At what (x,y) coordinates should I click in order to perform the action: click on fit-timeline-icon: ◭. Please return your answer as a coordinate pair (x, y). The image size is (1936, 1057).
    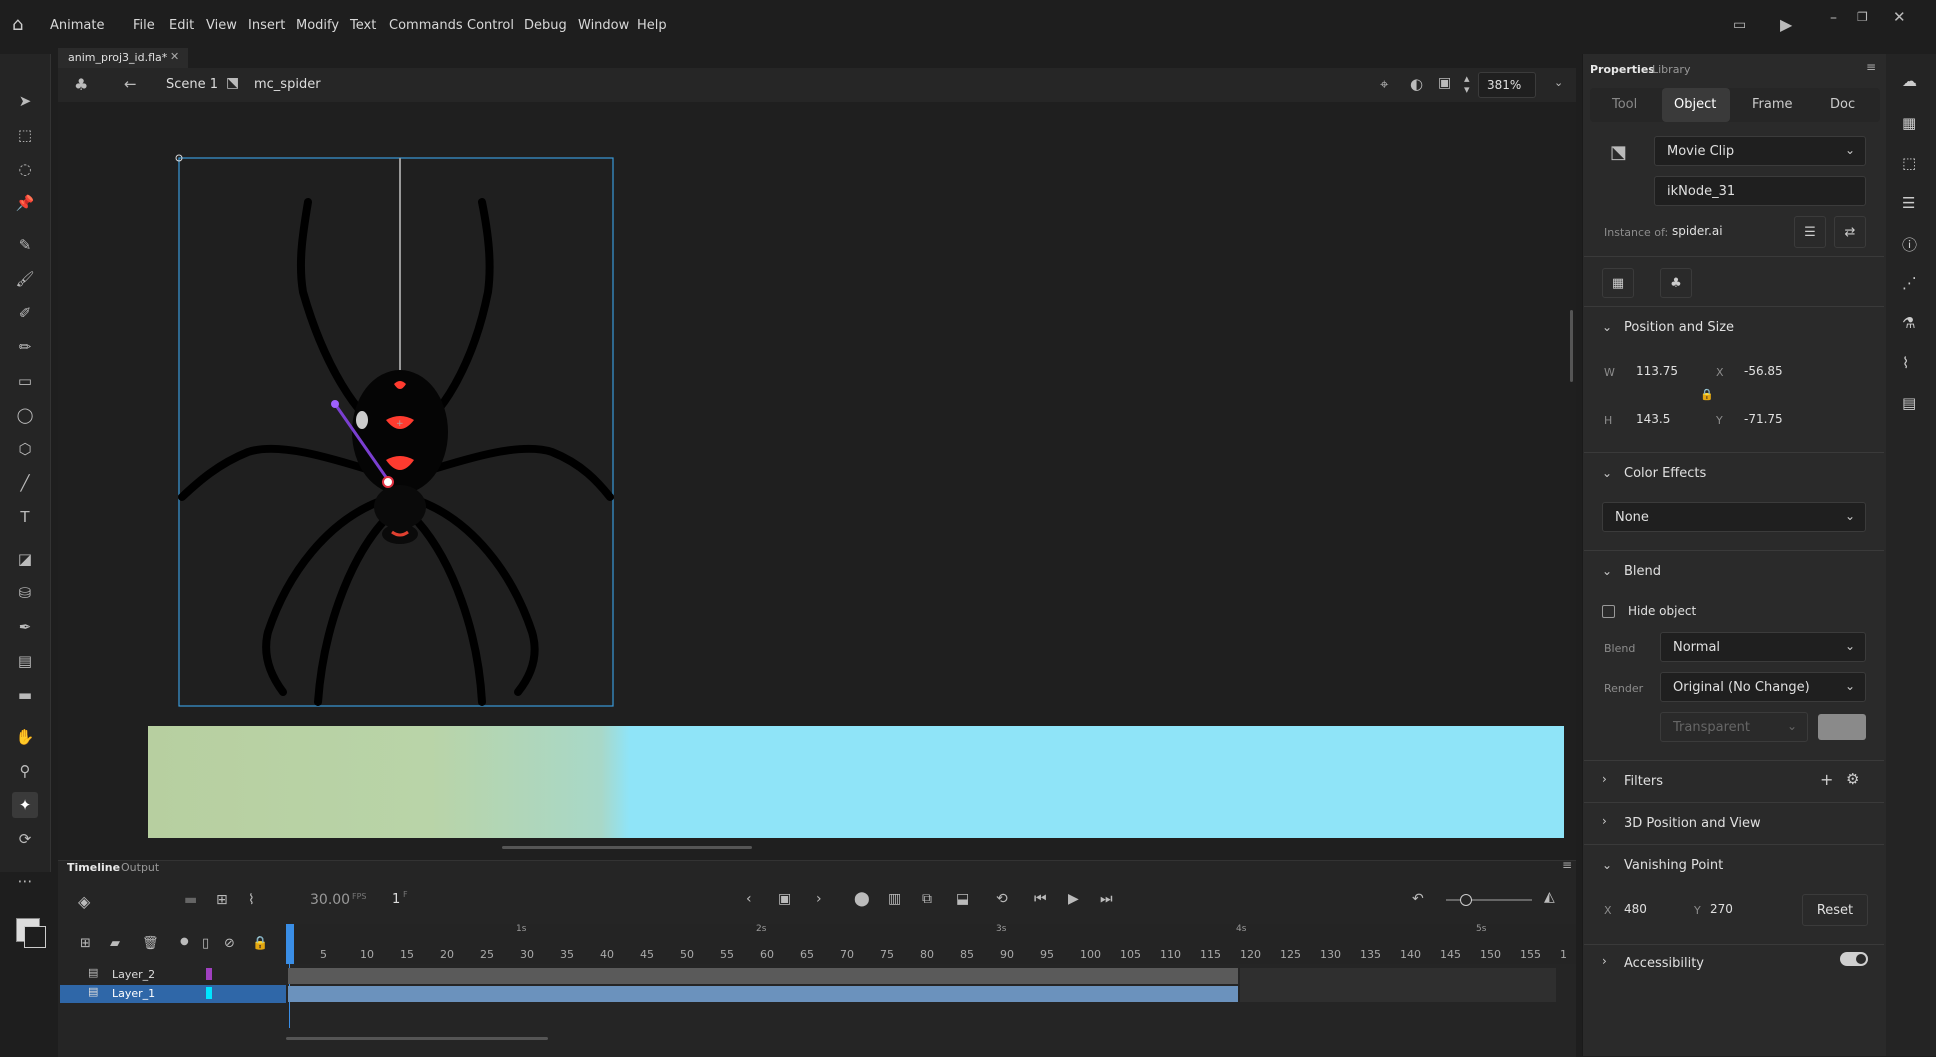
    Looking at the image, I should click on (1549, 897).